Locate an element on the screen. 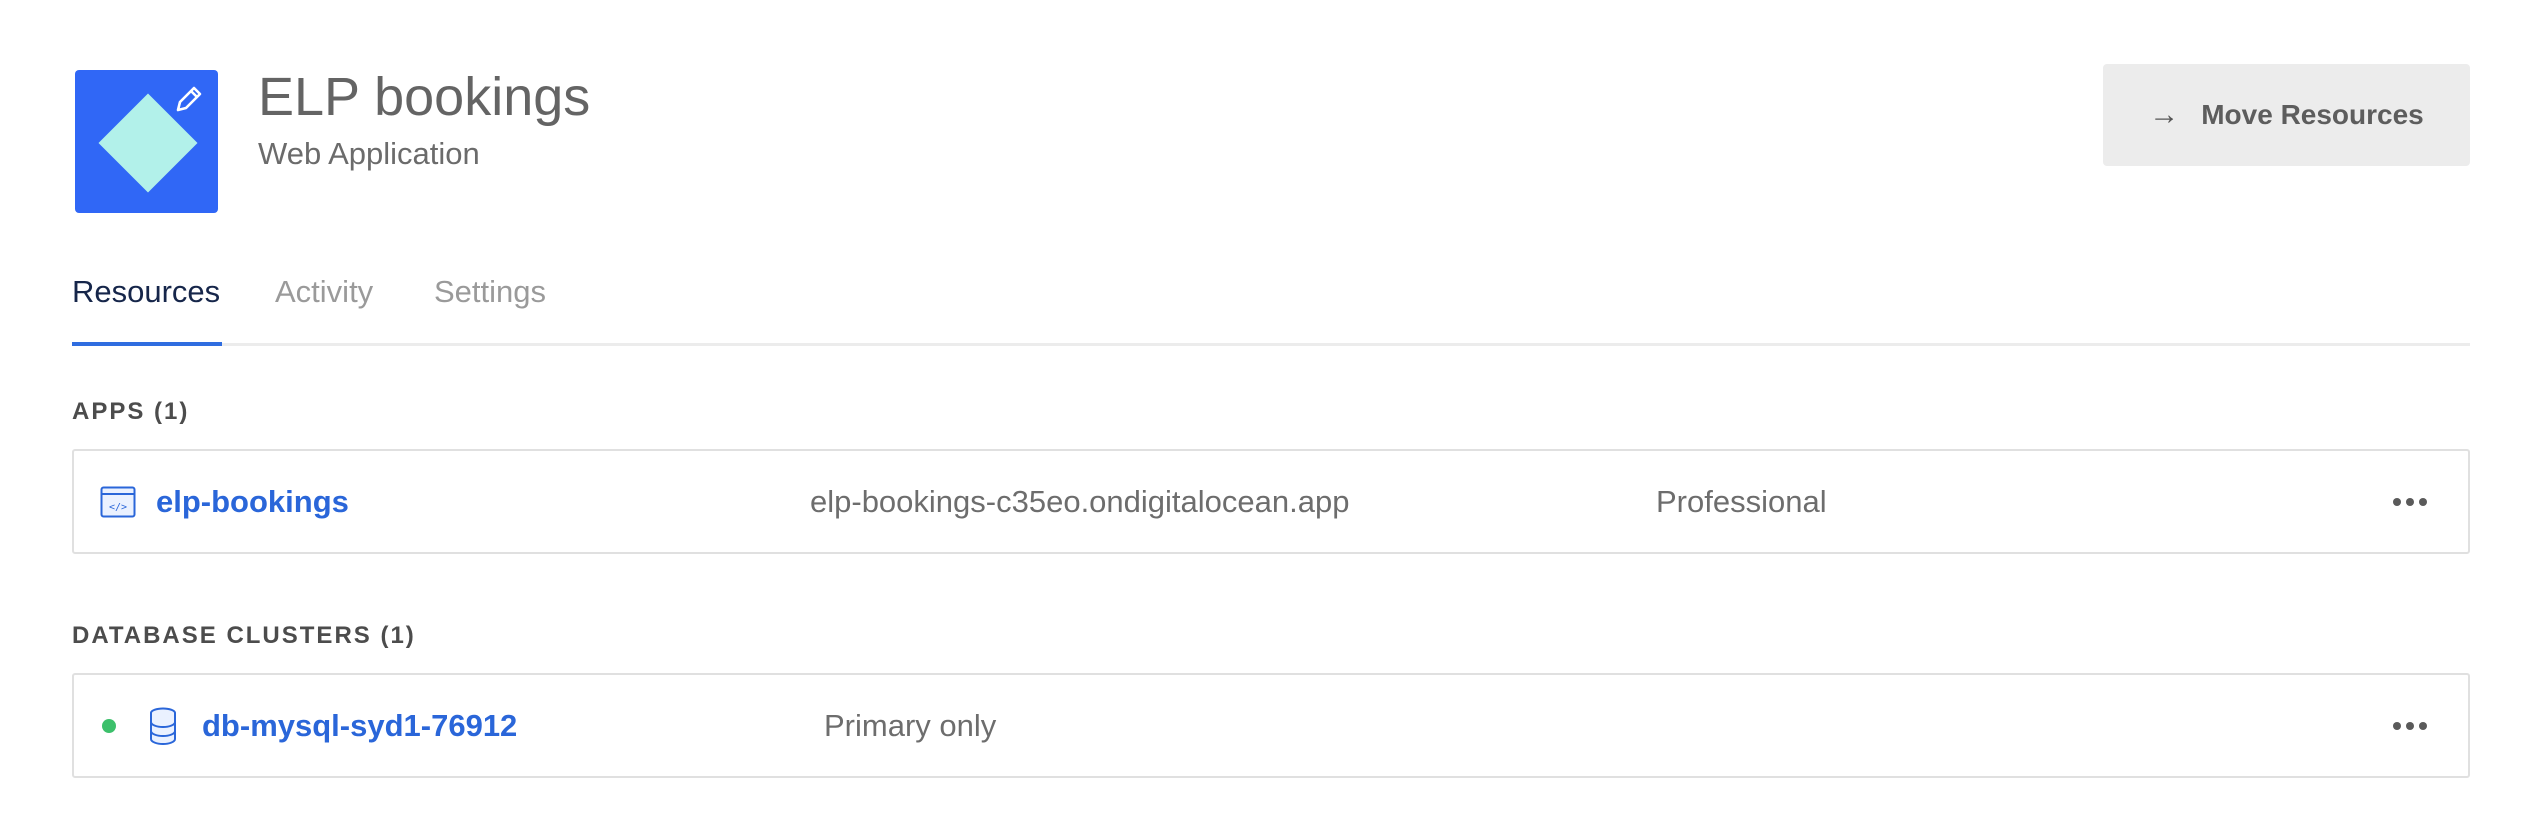 This screenshot has width=2526, height=832. database-more-options-button is located at coordinates (2410, 725).